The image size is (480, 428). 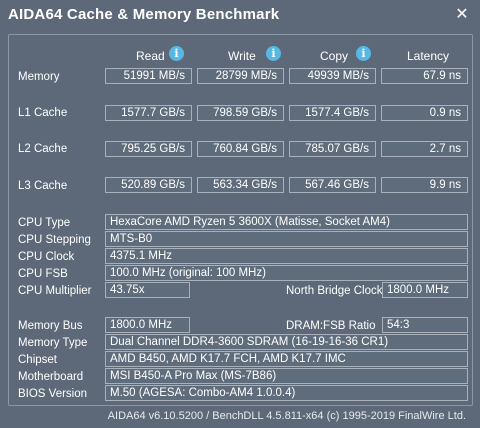 I want to click on l3-latency-value: 9.9 ns, so click(x=424, y=185).